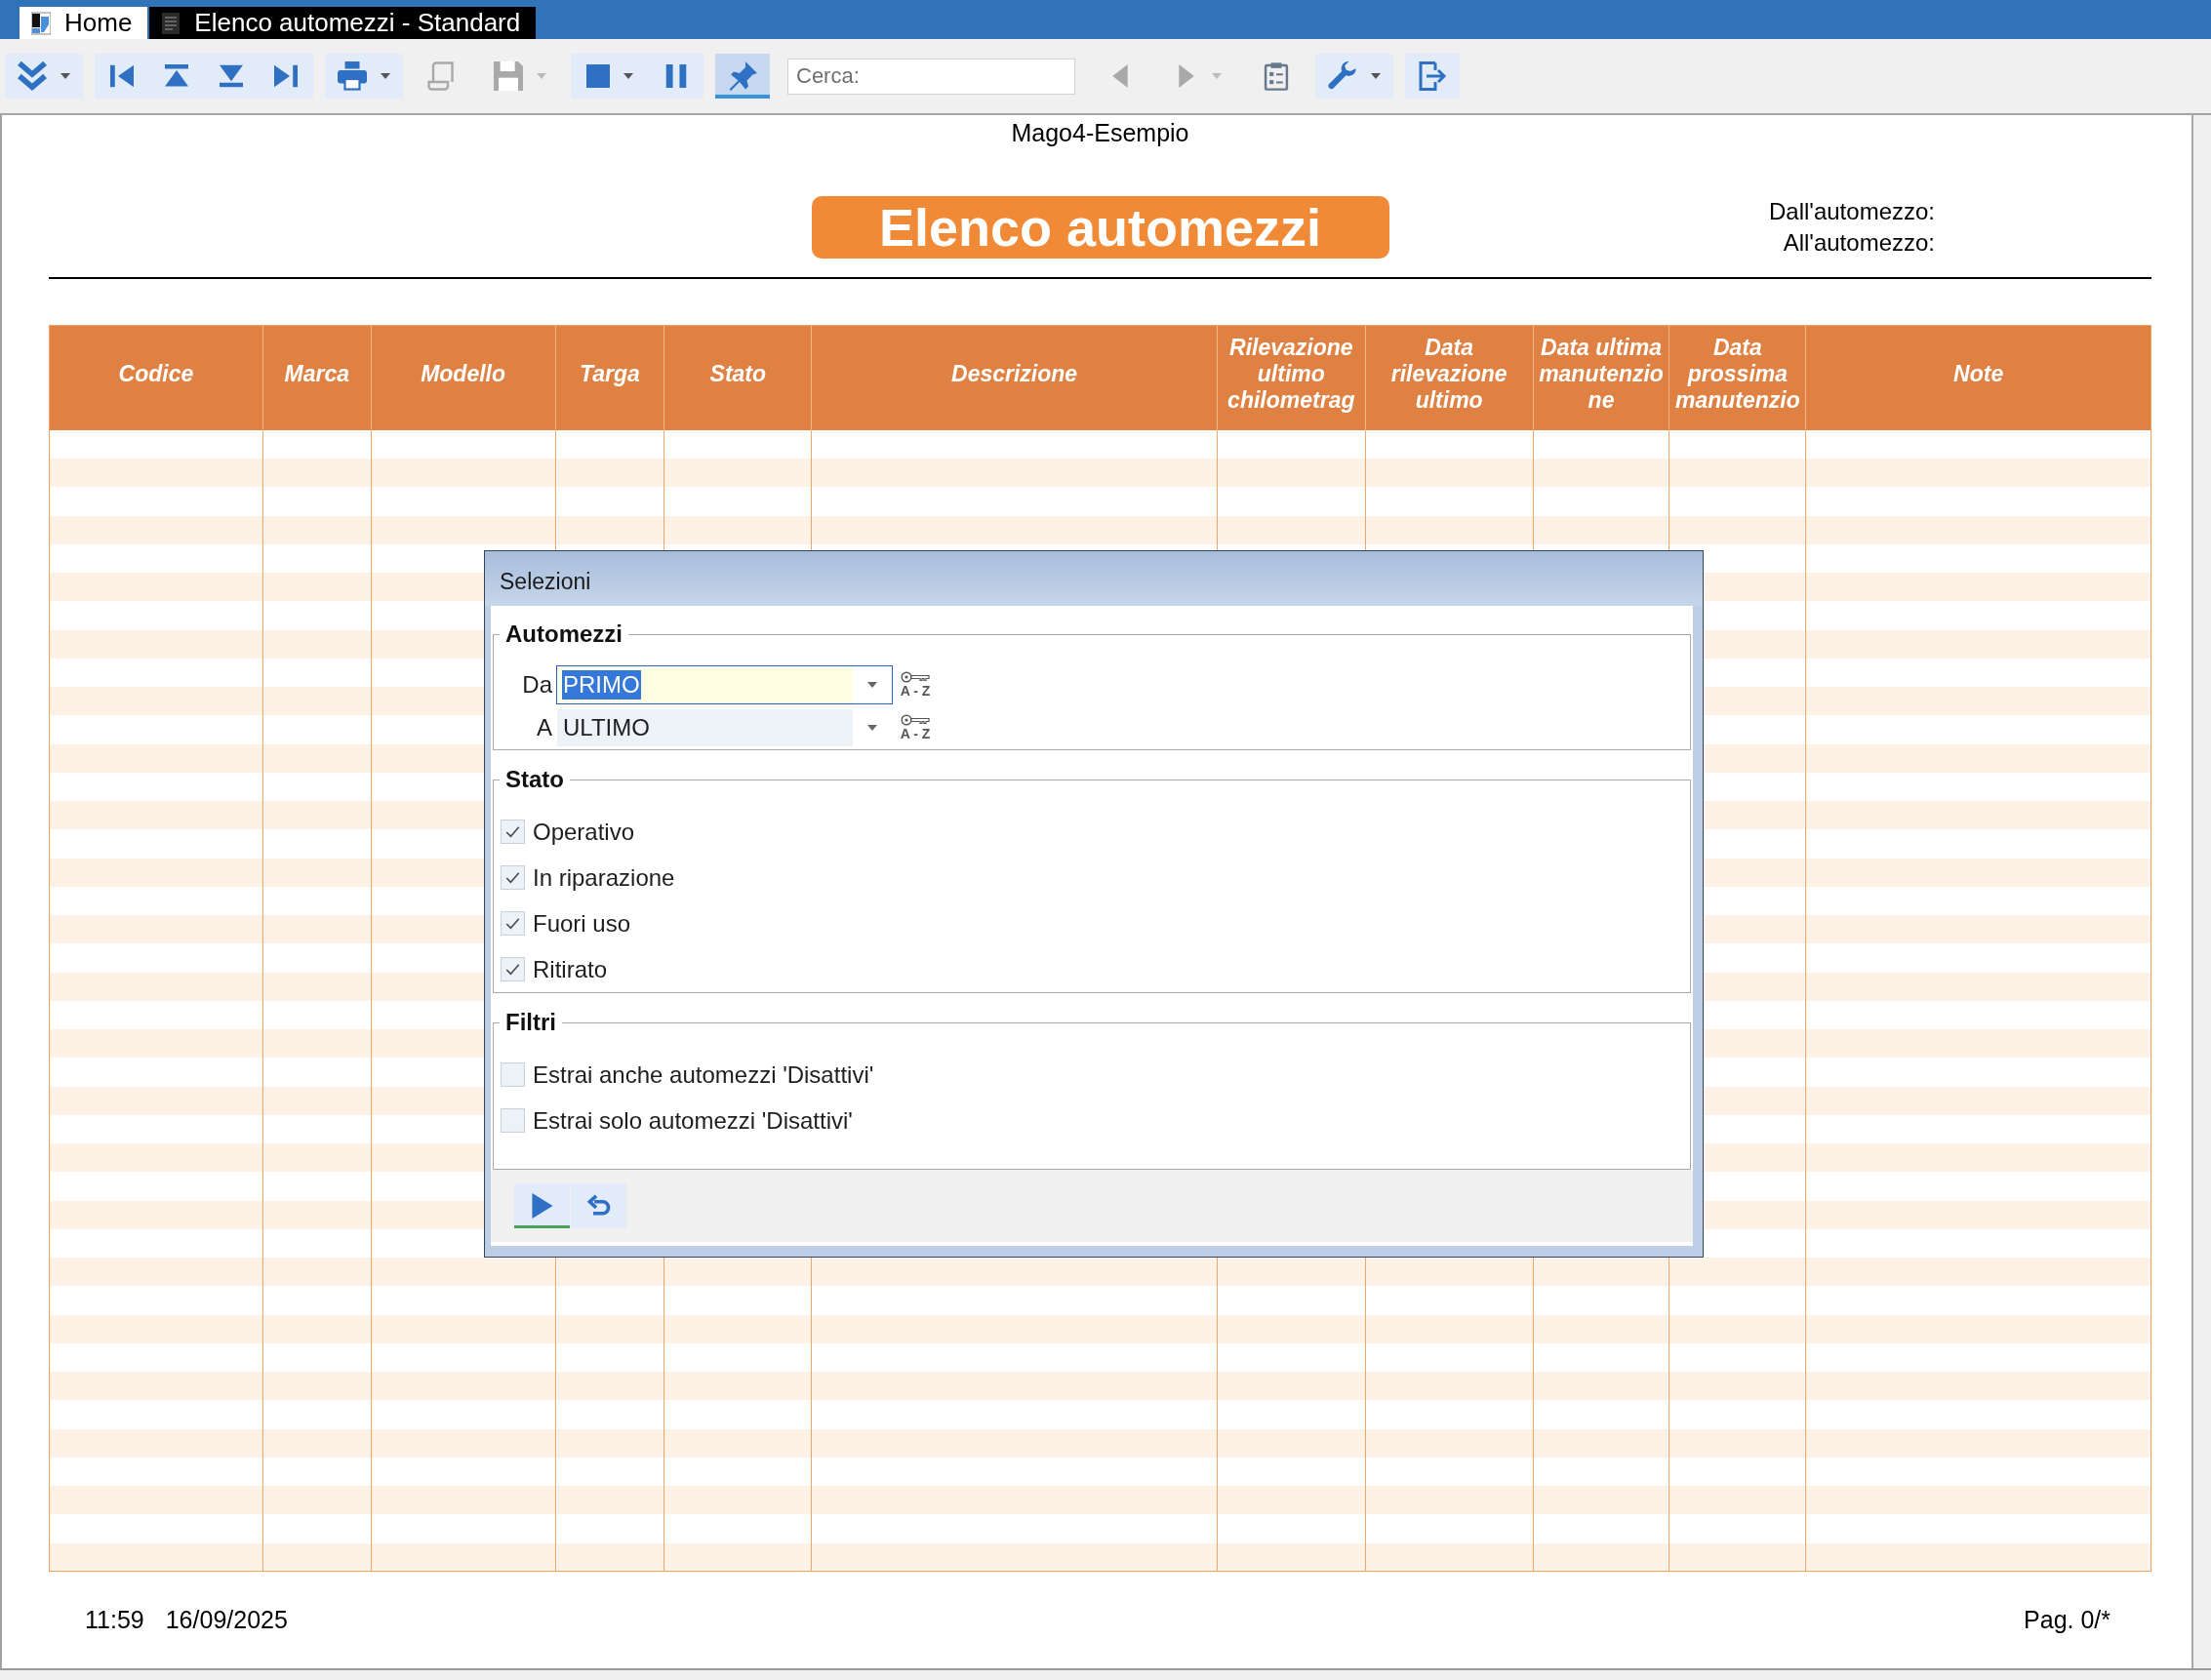 The image size is (2211, 1680). Describe the element at coordinates (703, 1074) in the screenshot. I see `checkbox-label: Estrai anche automezzi 'Disattivi'` at that location.